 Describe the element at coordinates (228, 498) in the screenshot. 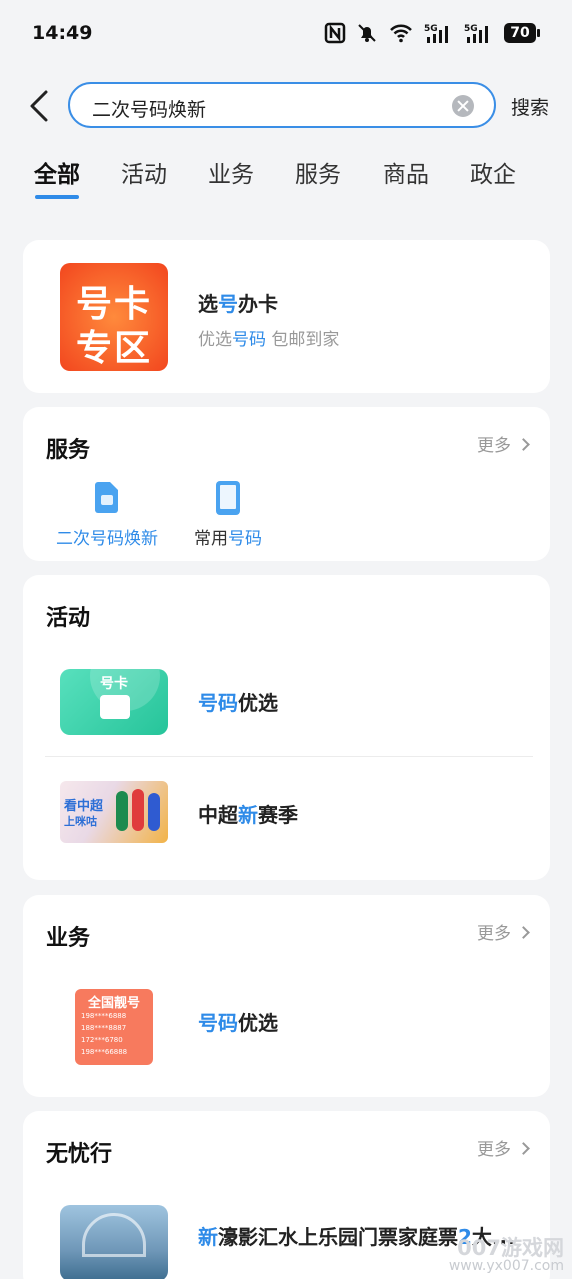

I see `phone-icon` at that location.